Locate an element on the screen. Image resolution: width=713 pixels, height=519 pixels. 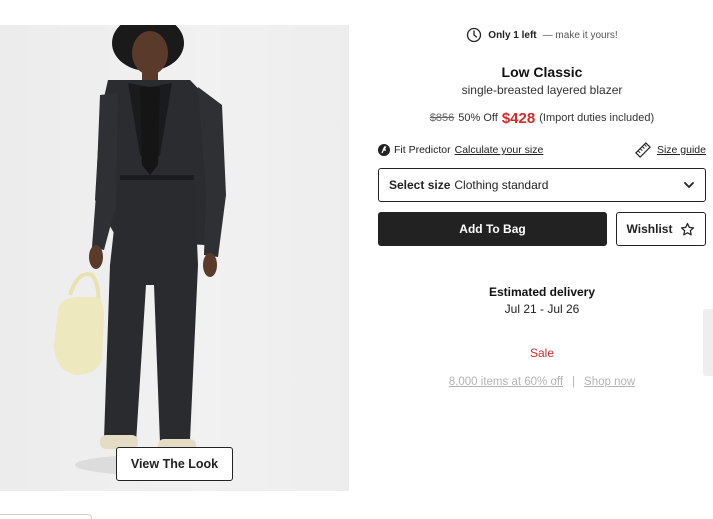
shop-now-link: Shop now is located at coordinates (609, 382).